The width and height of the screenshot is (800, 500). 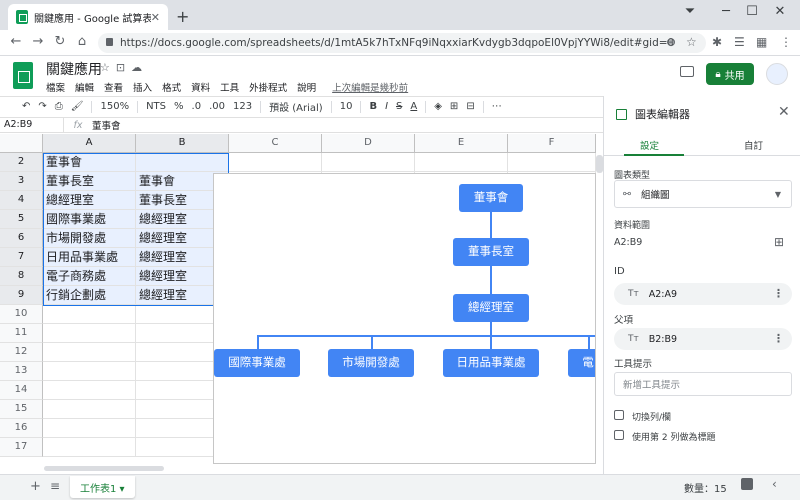 What do you see at coordinates (155, 17) in the screenshot?
I see `tab-close-icon: ✕` at bounding box center [155, 17].